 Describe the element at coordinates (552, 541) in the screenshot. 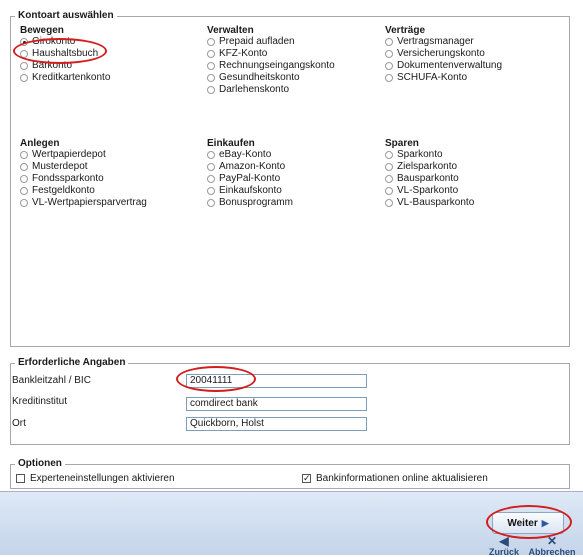

I see `close-icon: ✕` at that location.